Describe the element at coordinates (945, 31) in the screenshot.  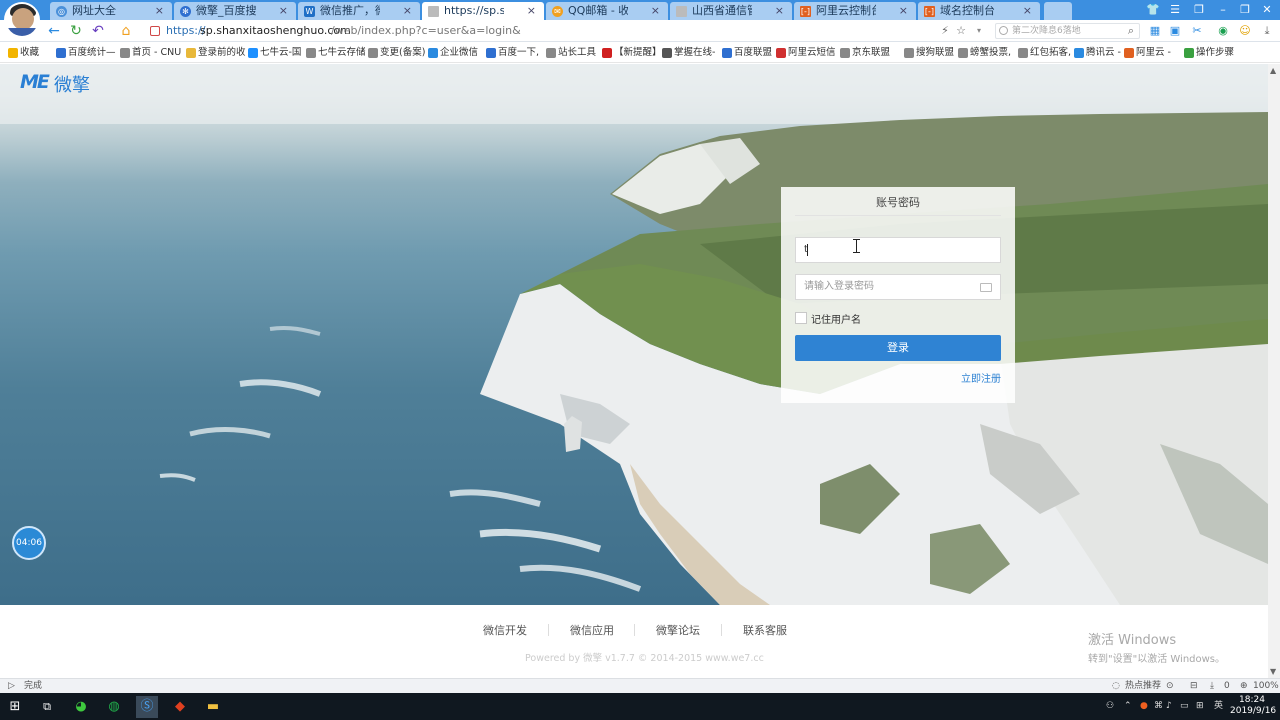
I see `lightning-icon: ⚡` at that location.